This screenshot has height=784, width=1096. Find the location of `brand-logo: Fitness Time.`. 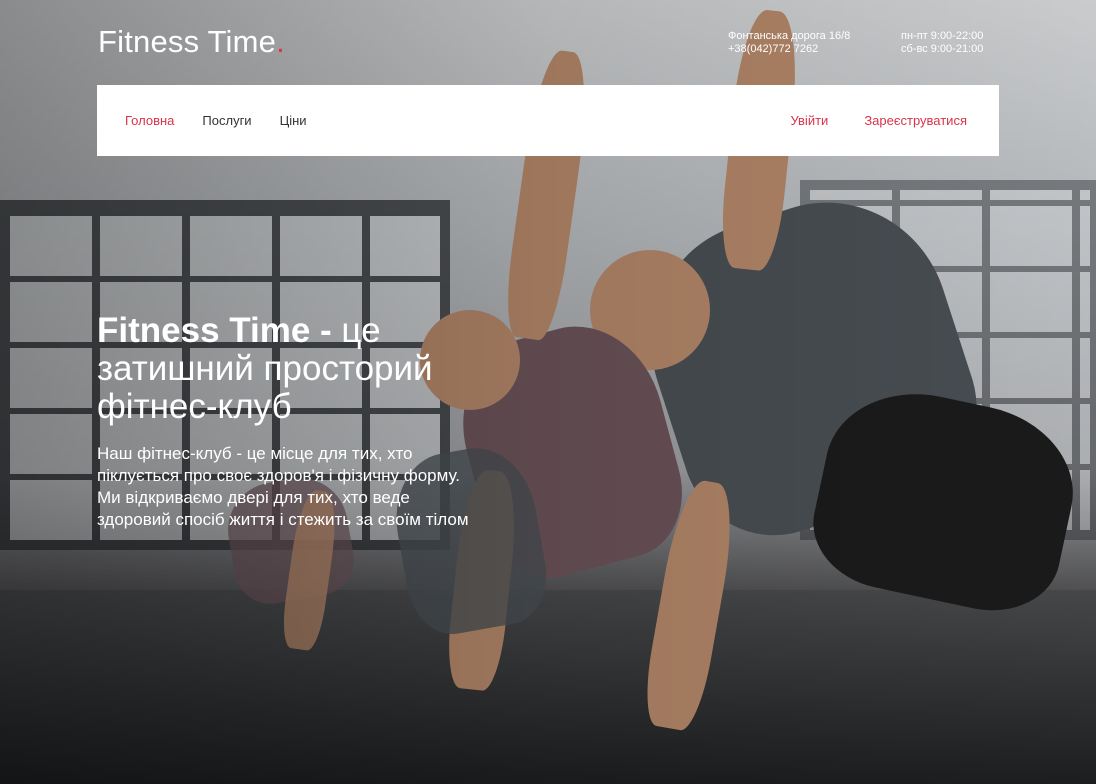

brand-logo: Fitness Time. is located at coordinates (191, 42).